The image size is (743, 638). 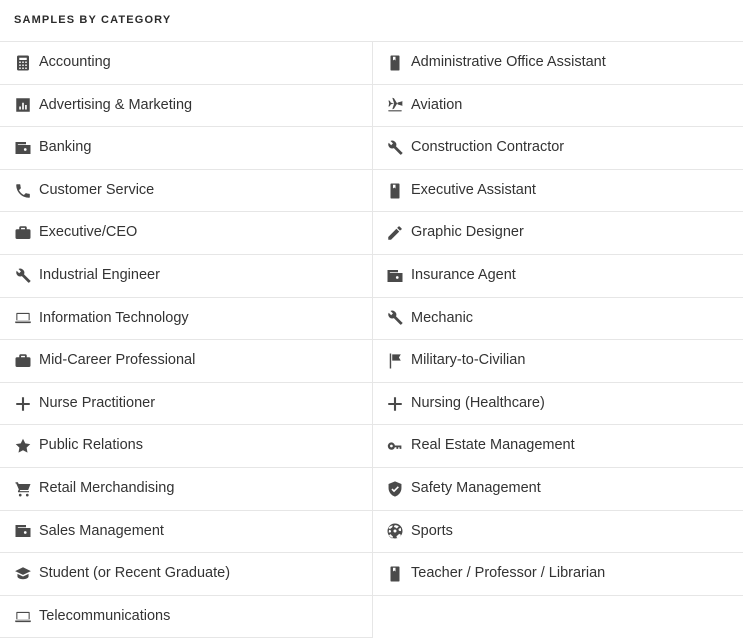 I want to click on category-label: Mid-Career Professional, so click(x=117, y=360).